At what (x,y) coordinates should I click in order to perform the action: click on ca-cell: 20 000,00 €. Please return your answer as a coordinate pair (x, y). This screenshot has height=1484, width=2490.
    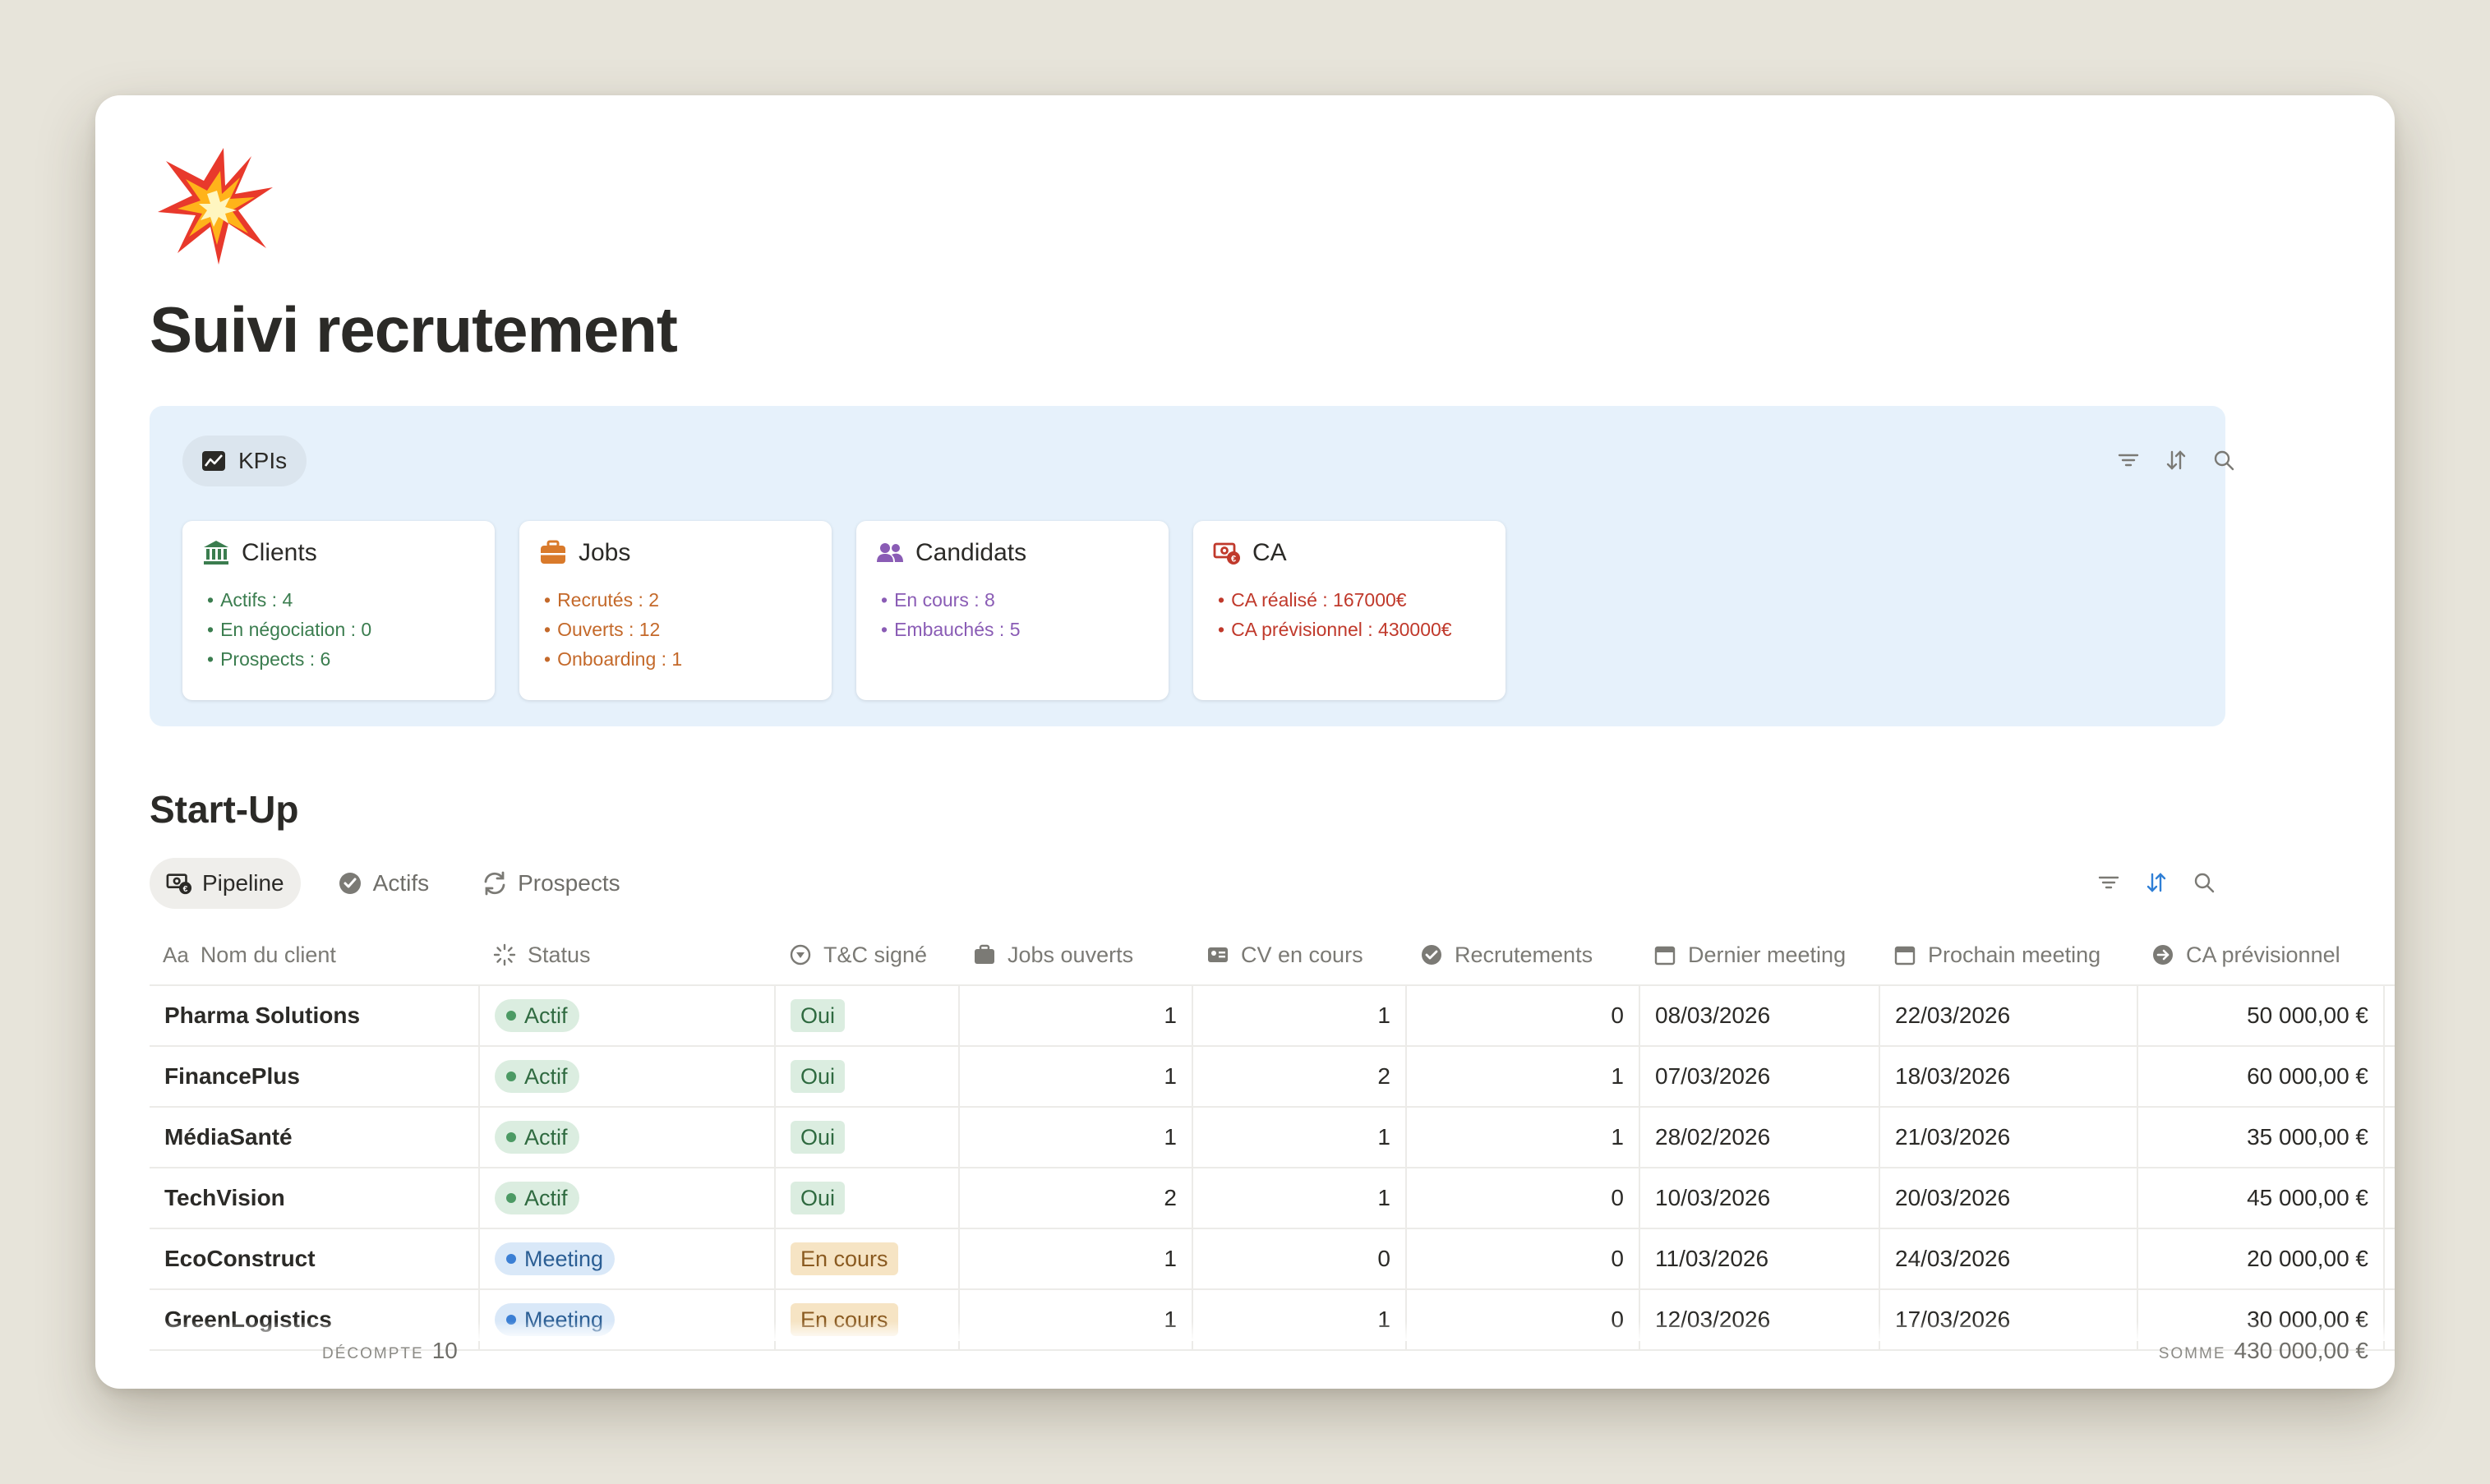
    Looking at the image, I should click on (2261, 1258).